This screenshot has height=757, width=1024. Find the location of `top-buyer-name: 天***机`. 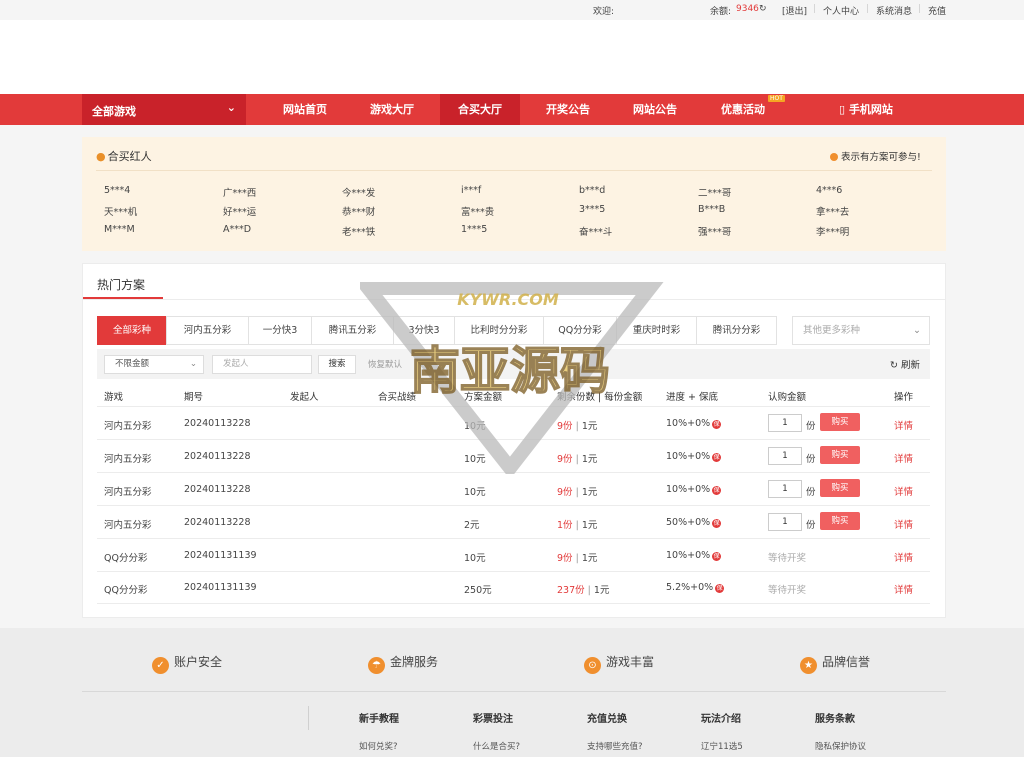

top-buyer-name: 天***机 is located at coordinates (120, 211).